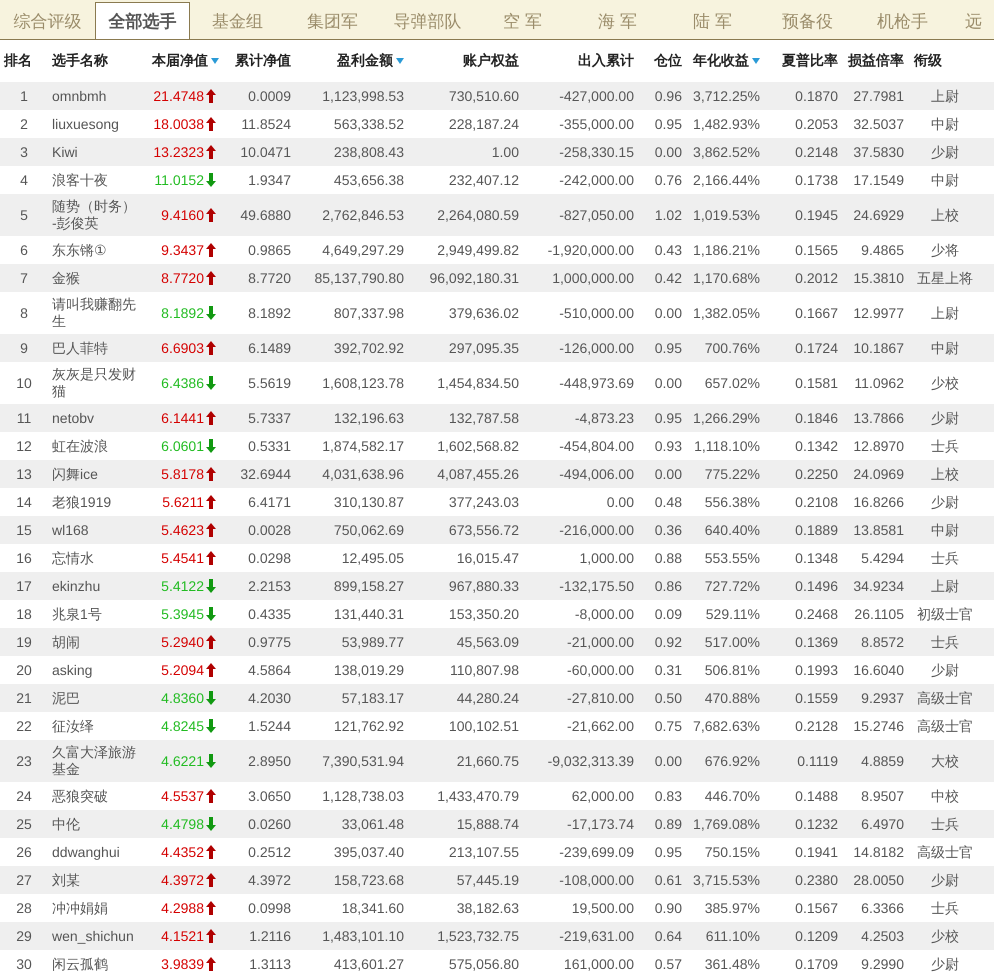  Describe the element at coordinates (488, 558) in the screenshot. I see `table-cell-text: 16,015.47` at that location.